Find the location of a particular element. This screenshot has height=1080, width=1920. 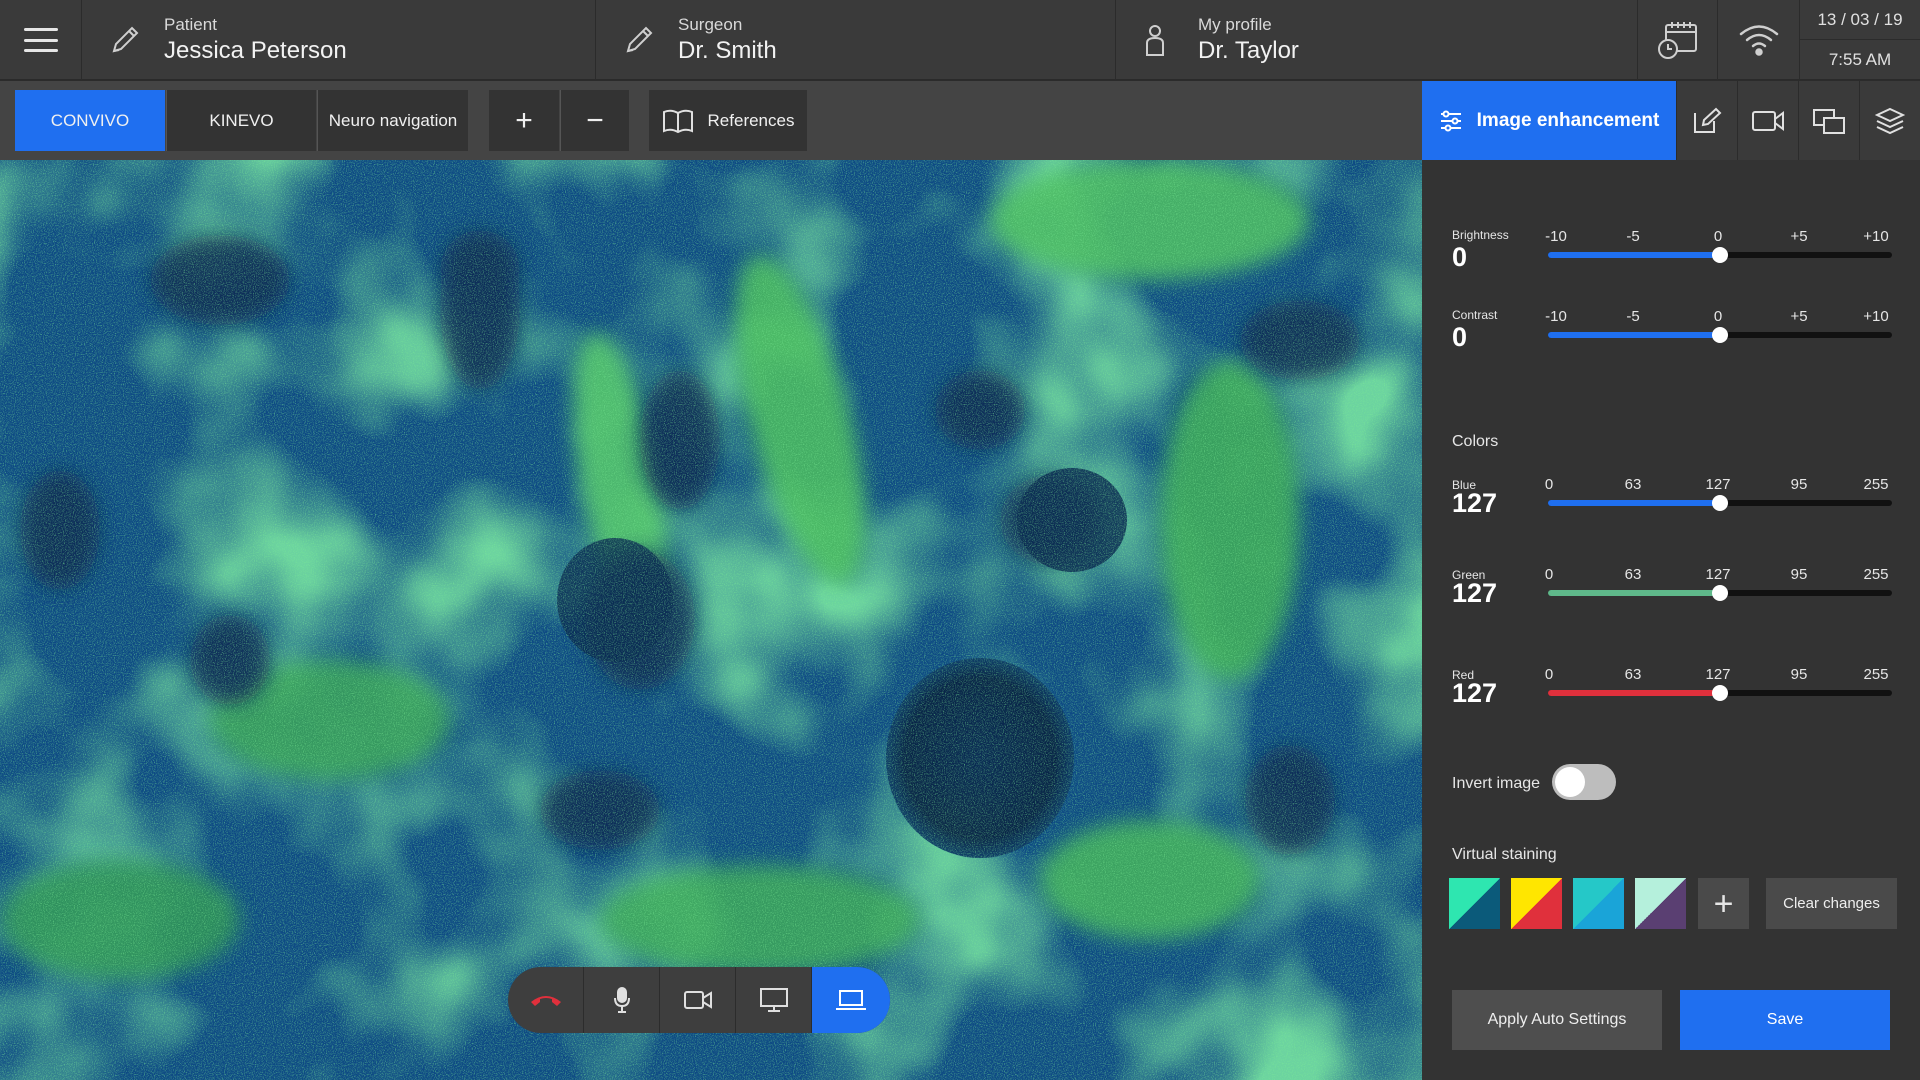

microphone-icon is located at coordinates (621, 1000).